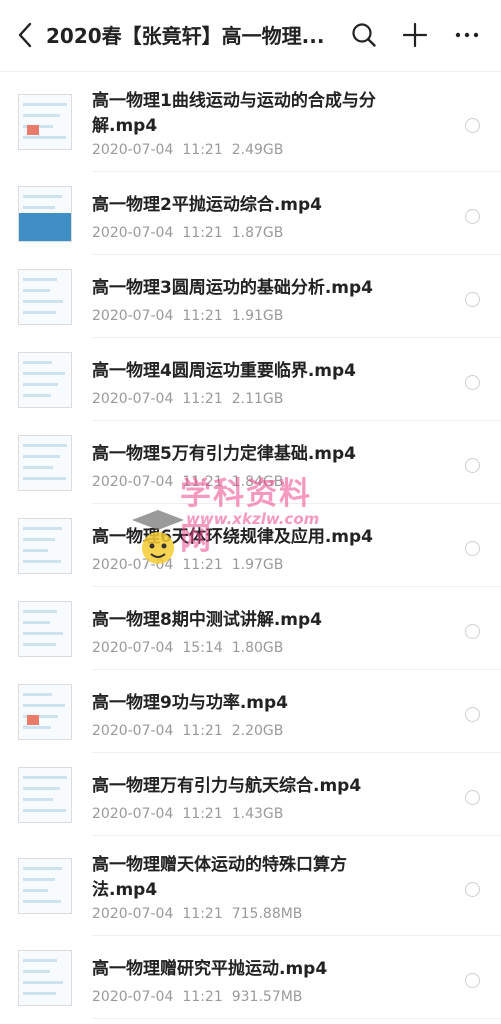 This screenshot has height=1024, width=501. I want to click on file-row: 高一物理3圆周运功的基础分析.mp4 2020-07-04 11:21 1.91GB, so click(250, 296).